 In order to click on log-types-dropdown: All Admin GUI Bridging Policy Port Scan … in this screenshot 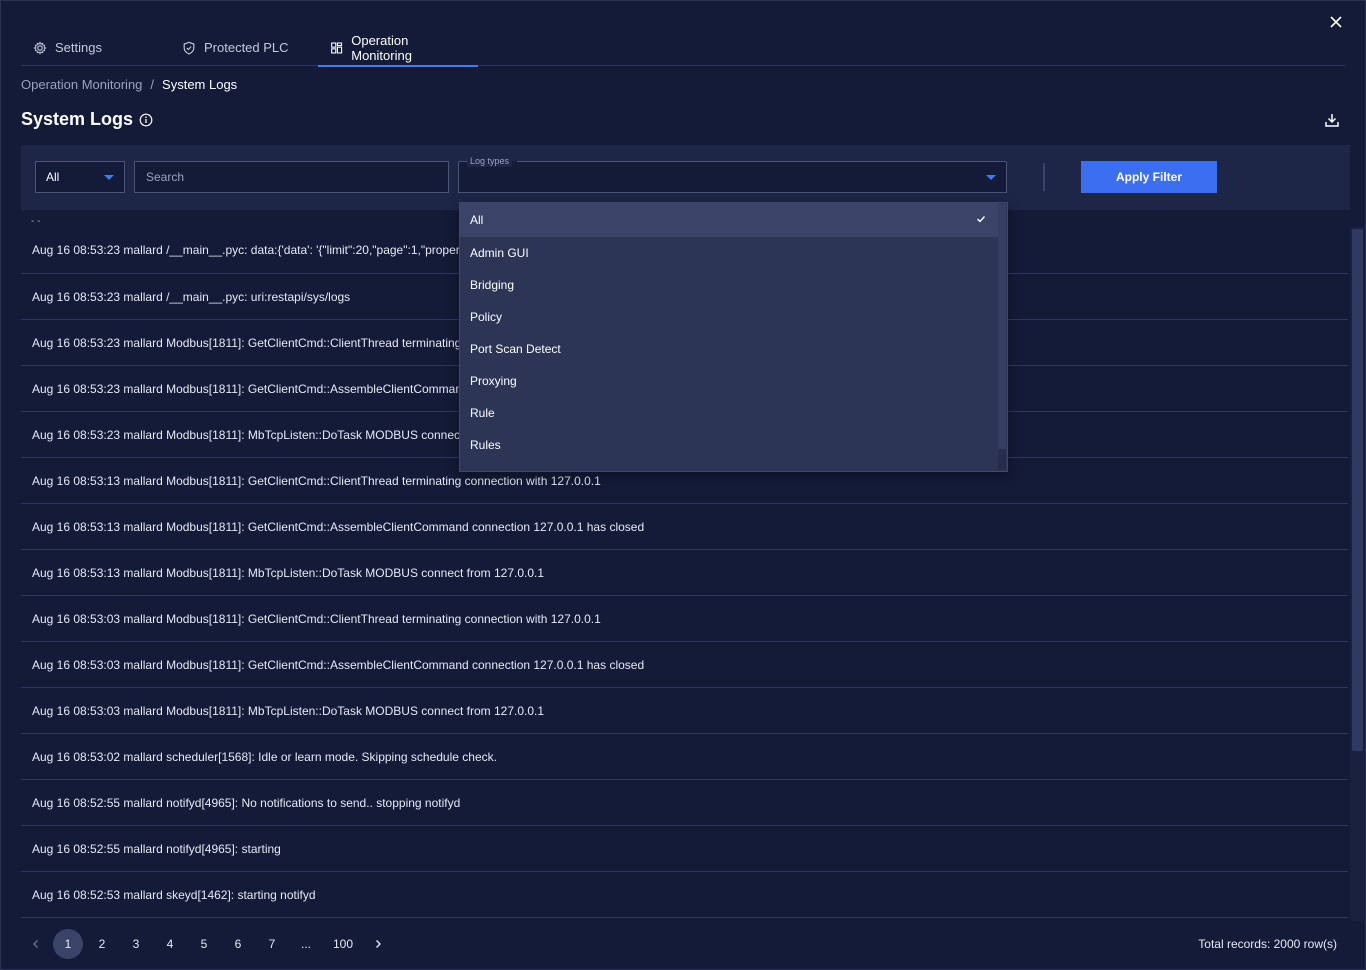, I will do `click(733, 337)`.